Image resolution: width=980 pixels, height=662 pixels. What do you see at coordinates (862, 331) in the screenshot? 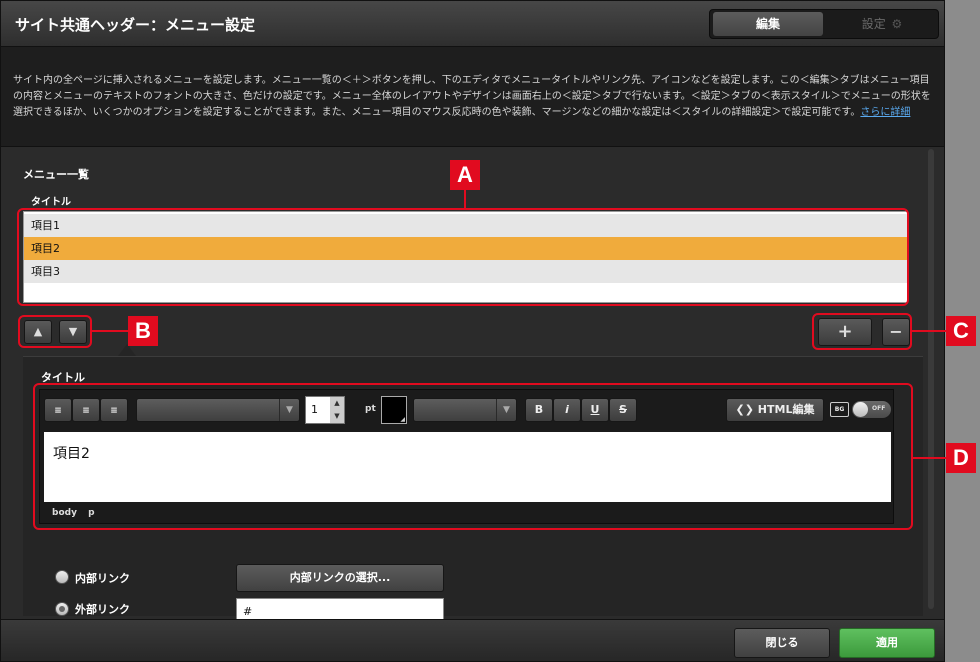
I see `callout-c-box` at bounding box center [862, 331].